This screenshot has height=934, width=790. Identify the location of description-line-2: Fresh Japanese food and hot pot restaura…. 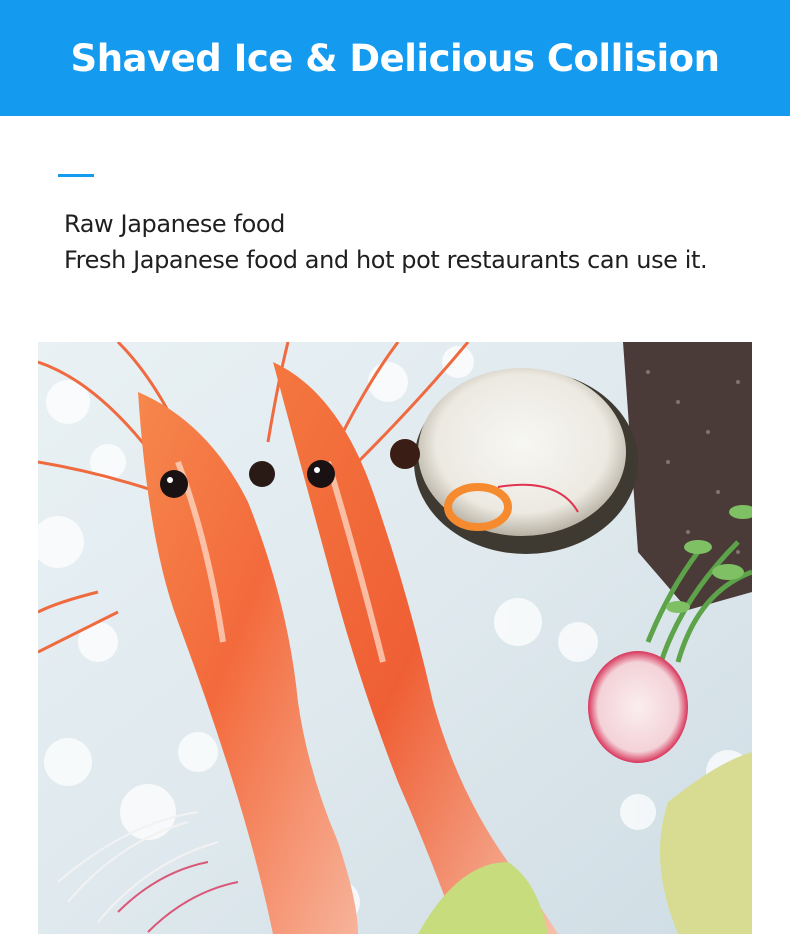
(386, 260).